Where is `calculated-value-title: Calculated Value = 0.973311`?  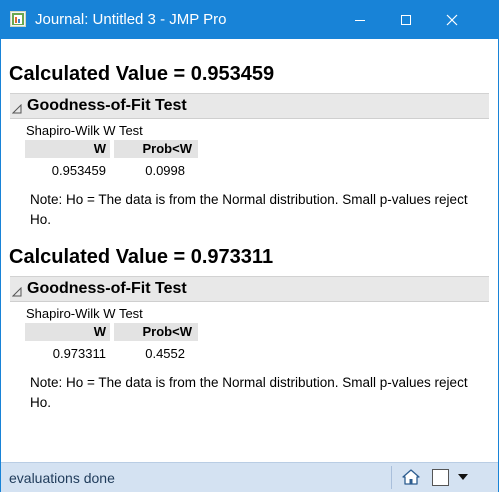 calculated-value-title: Calculated Value = 0.973311 is located at coordinates (141, 257).